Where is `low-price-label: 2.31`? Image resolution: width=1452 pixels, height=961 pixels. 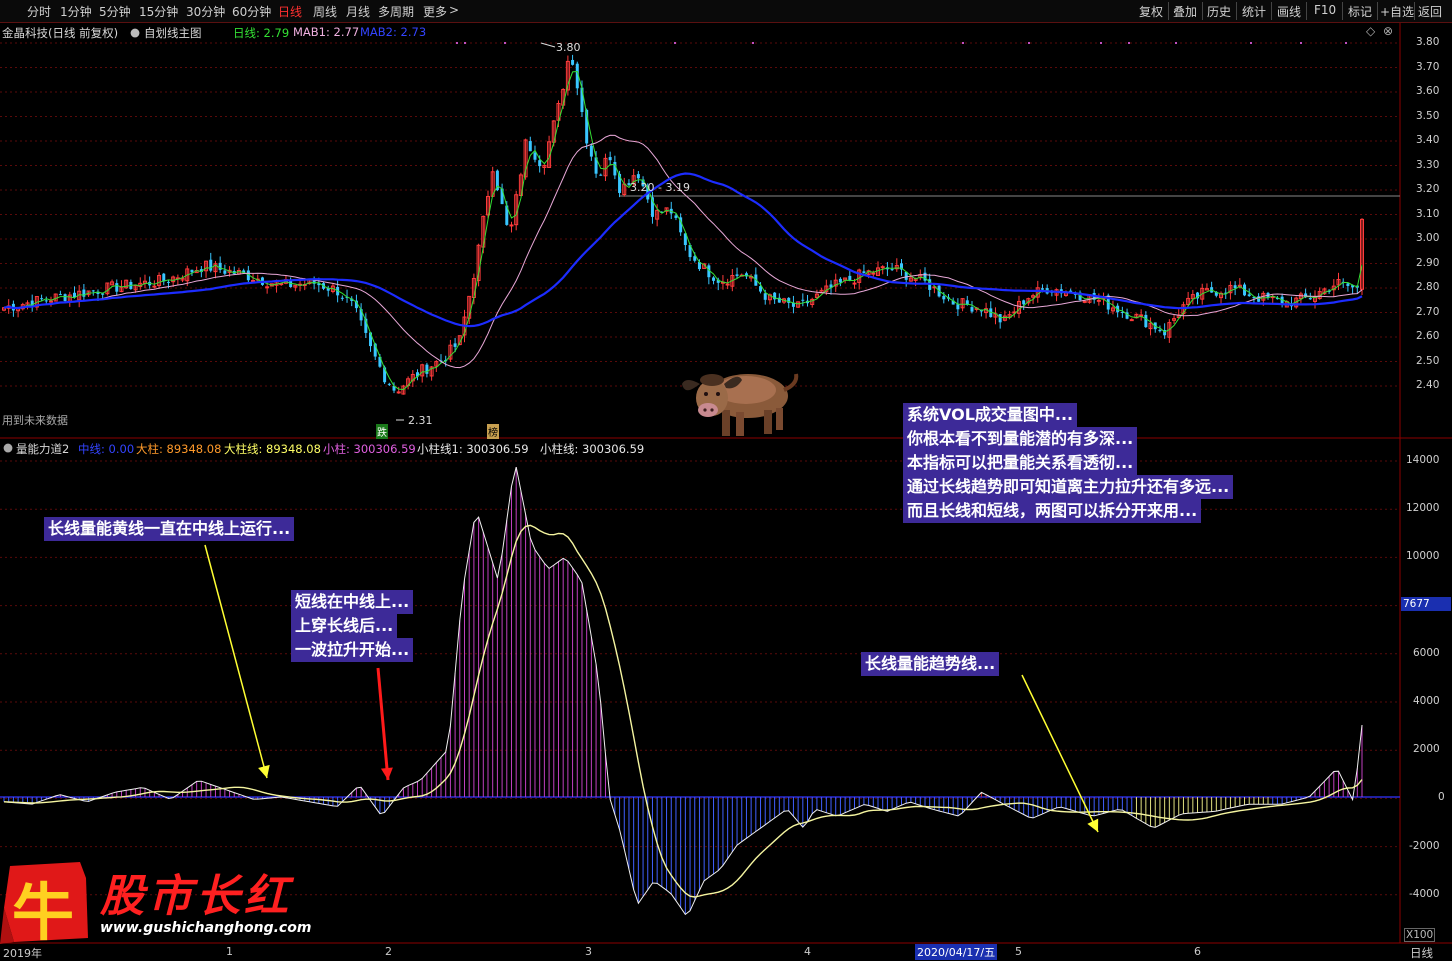 low-price-label: 2.31 is located at coordinates (420, 420).